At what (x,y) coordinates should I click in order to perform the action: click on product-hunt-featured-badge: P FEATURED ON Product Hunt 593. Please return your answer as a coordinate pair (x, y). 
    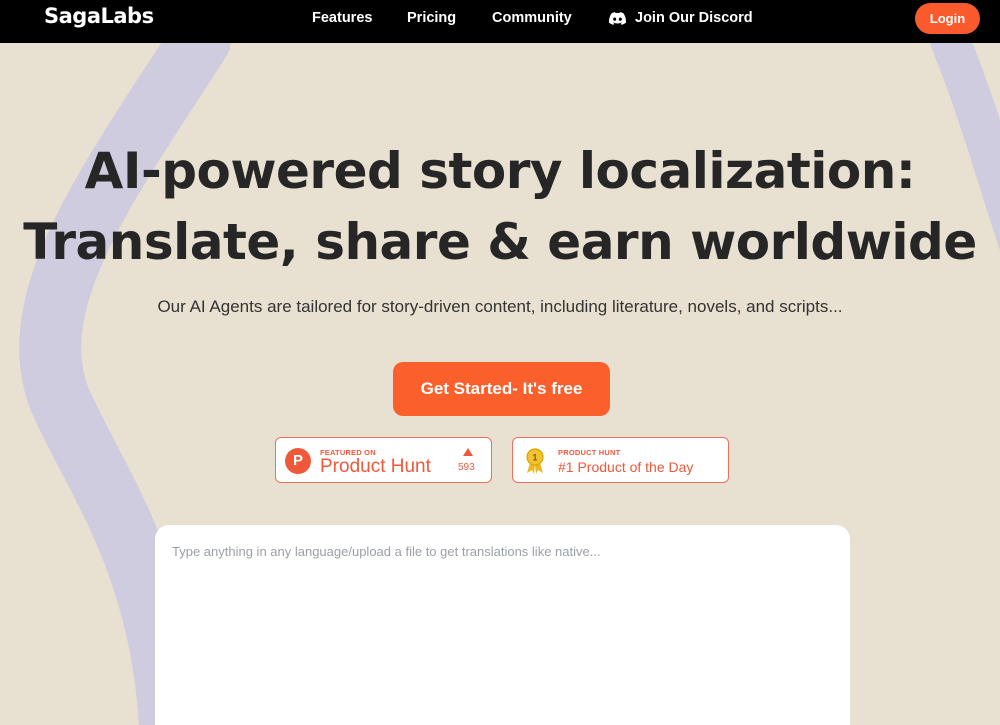
    Looking at the image, I should click on (383, 460).